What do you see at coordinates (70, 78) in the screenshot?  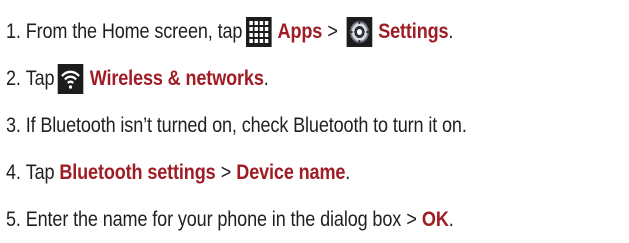 I see `wifi-icon` at bounding box center [70, 78].